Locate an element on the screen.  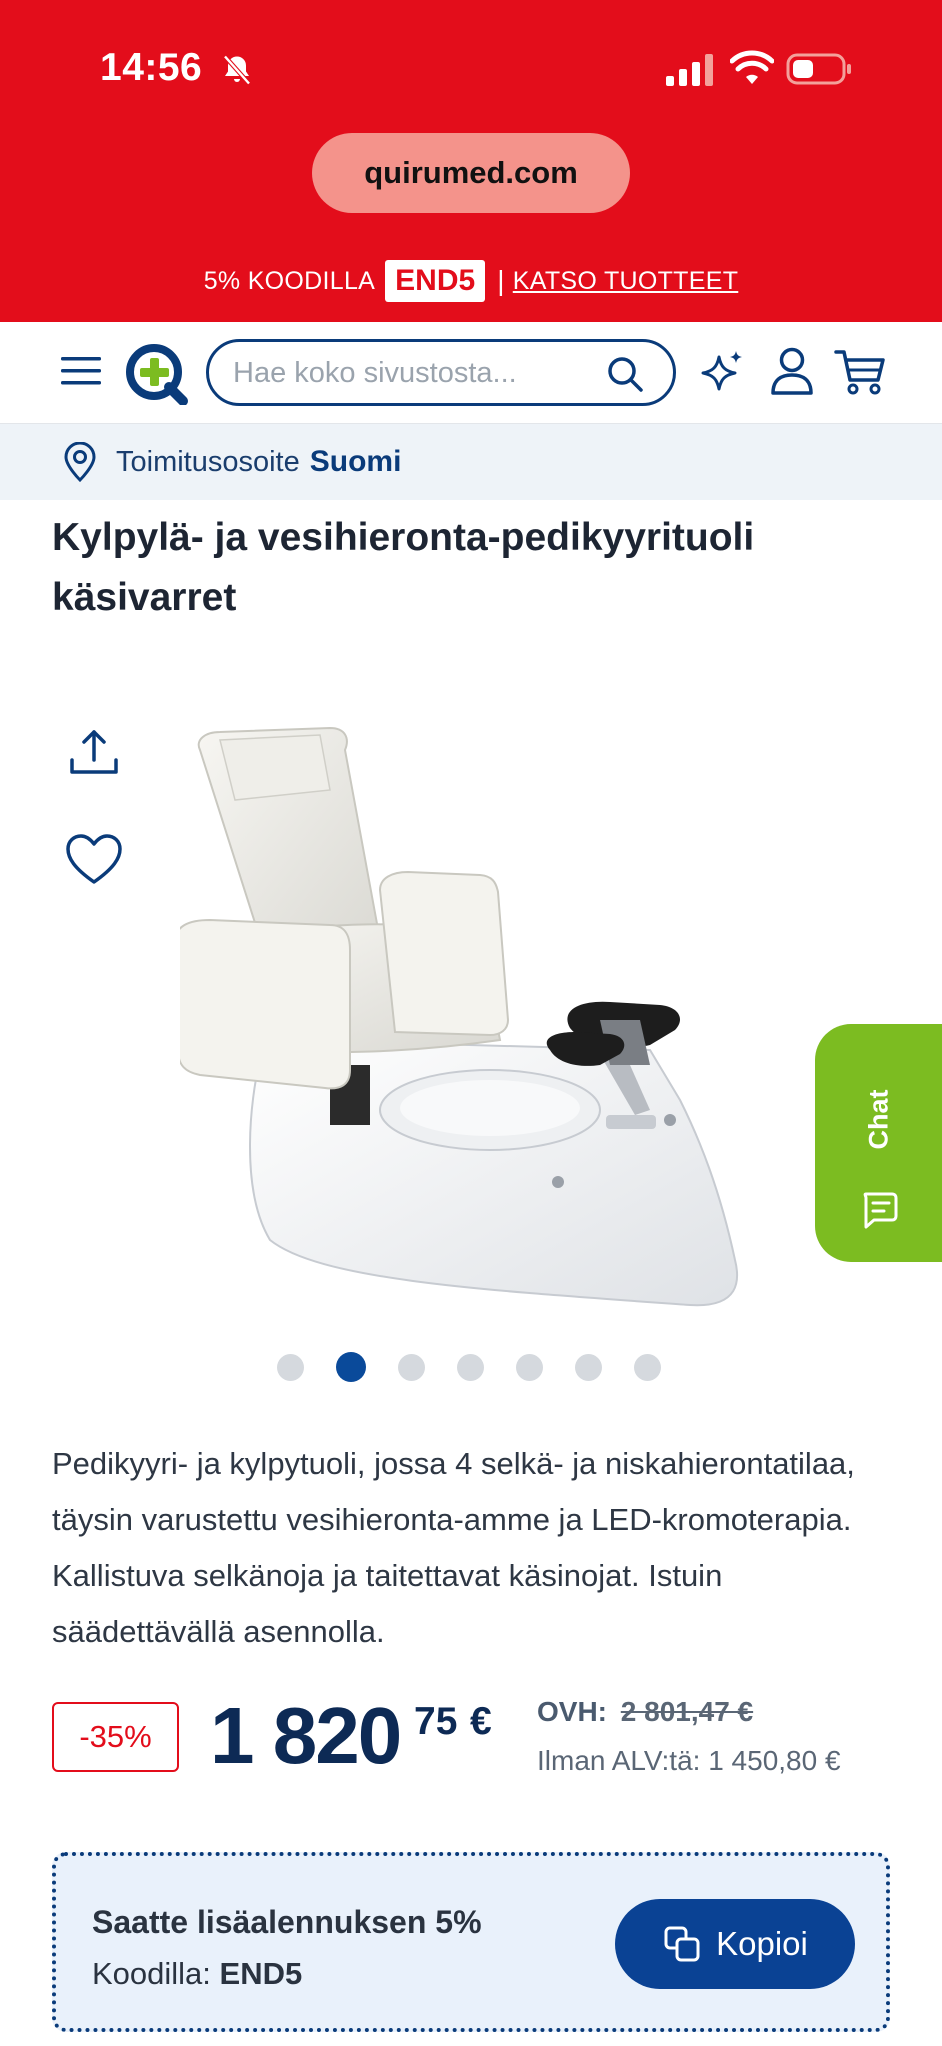
chat-button: Chat is located at coordinates (878, 1143).